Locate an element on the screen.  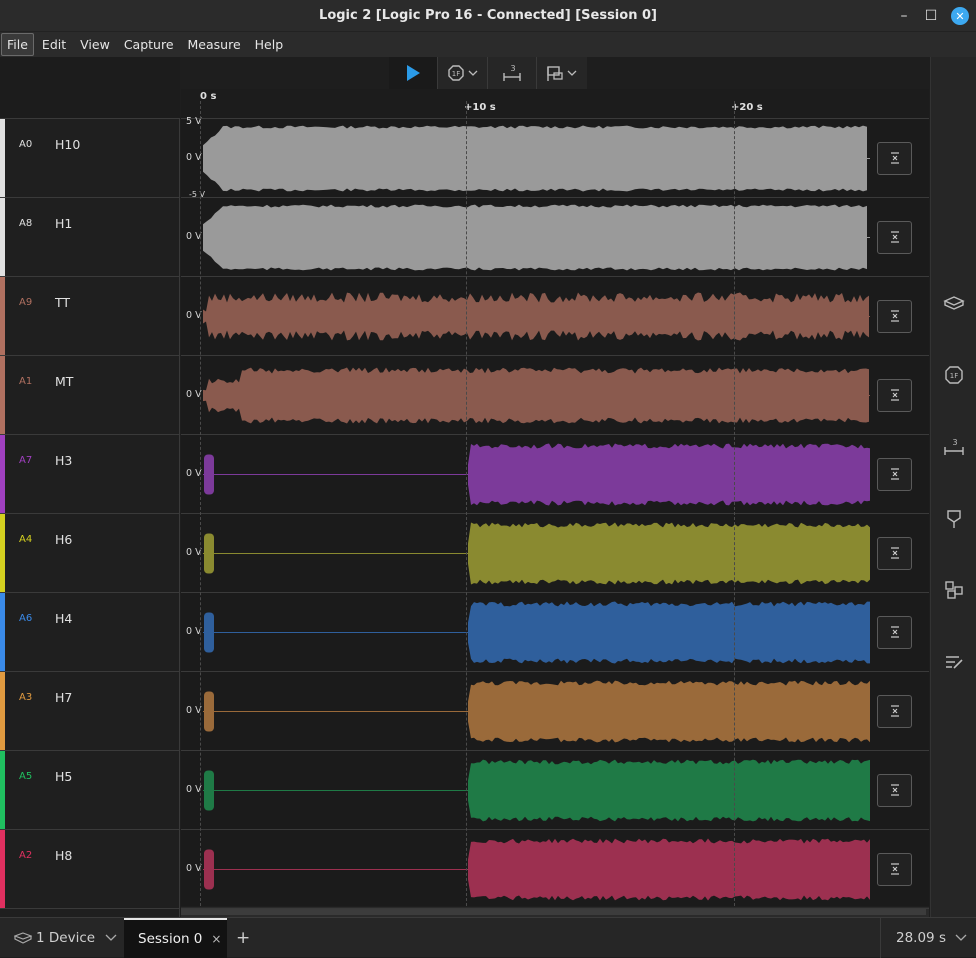
channel-row: A0 H10 is located at coordinates (90, 158).